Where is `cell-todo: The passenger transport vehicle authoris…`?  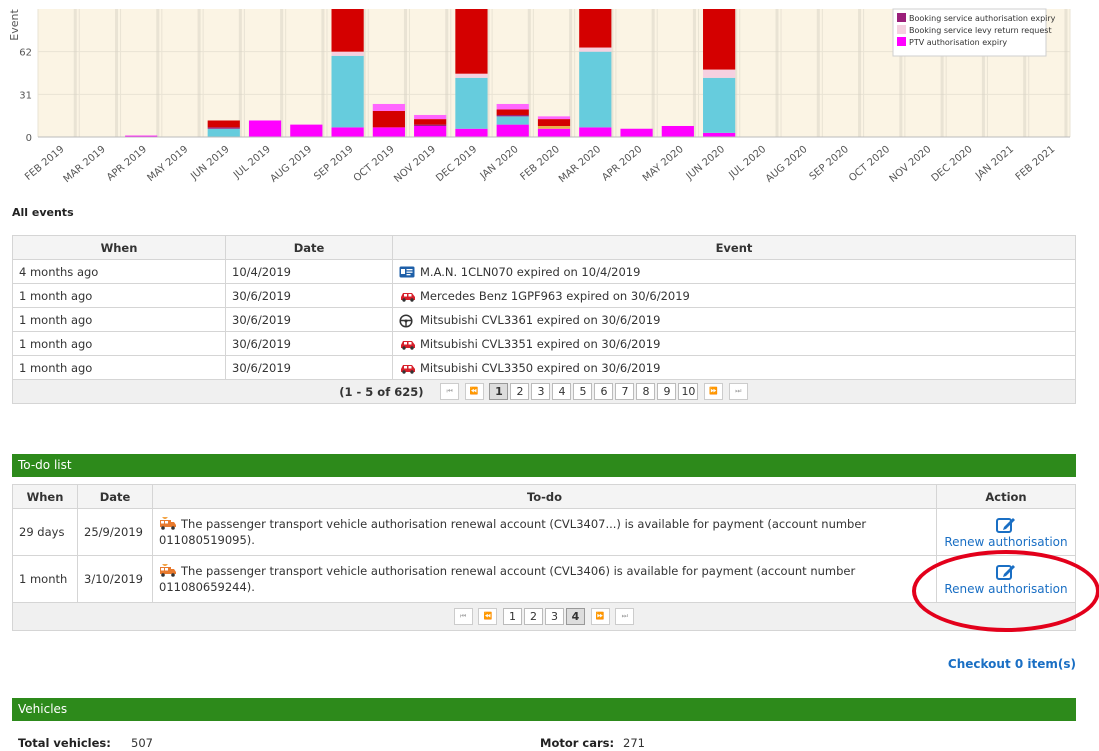
cell-todo: The passenger transport vehicle authoris… is located at coordinates (544, 532).